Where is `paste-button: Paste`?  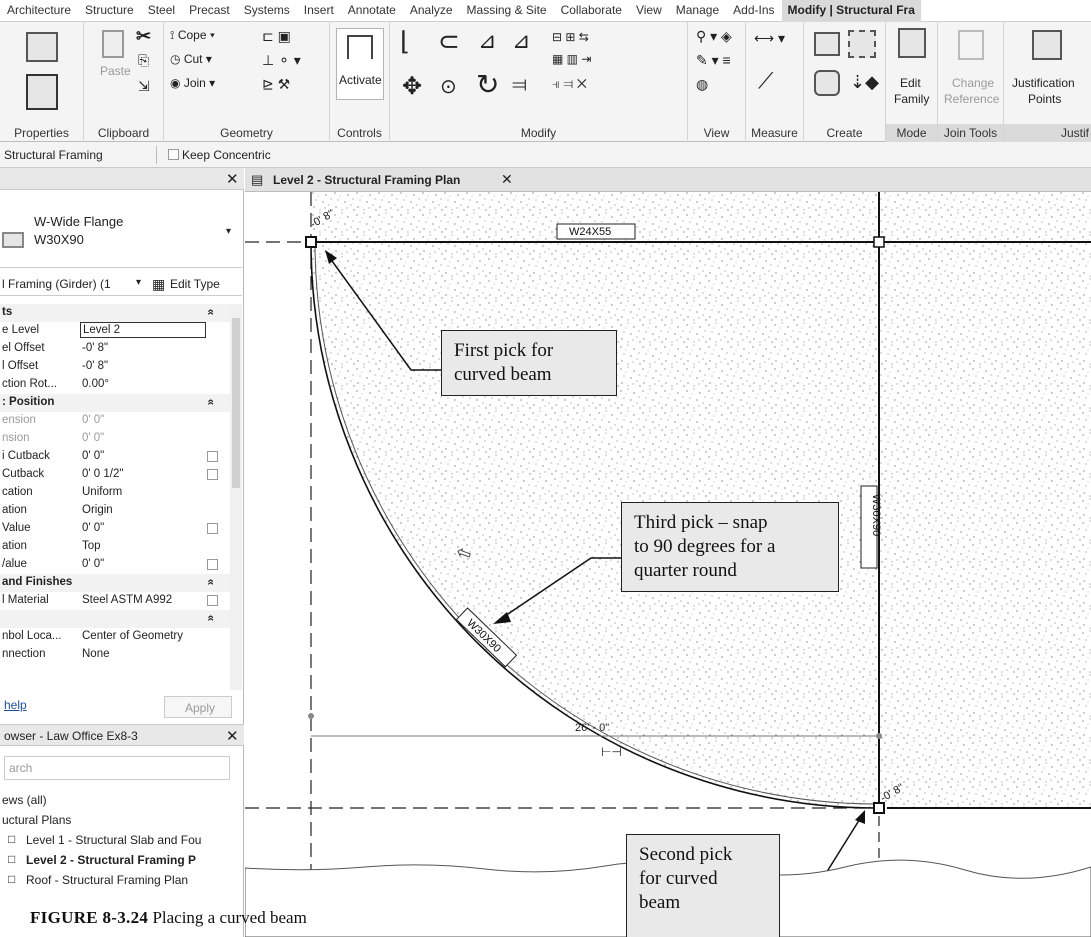
paste-button: Paste is located at coordinates (115, 71).